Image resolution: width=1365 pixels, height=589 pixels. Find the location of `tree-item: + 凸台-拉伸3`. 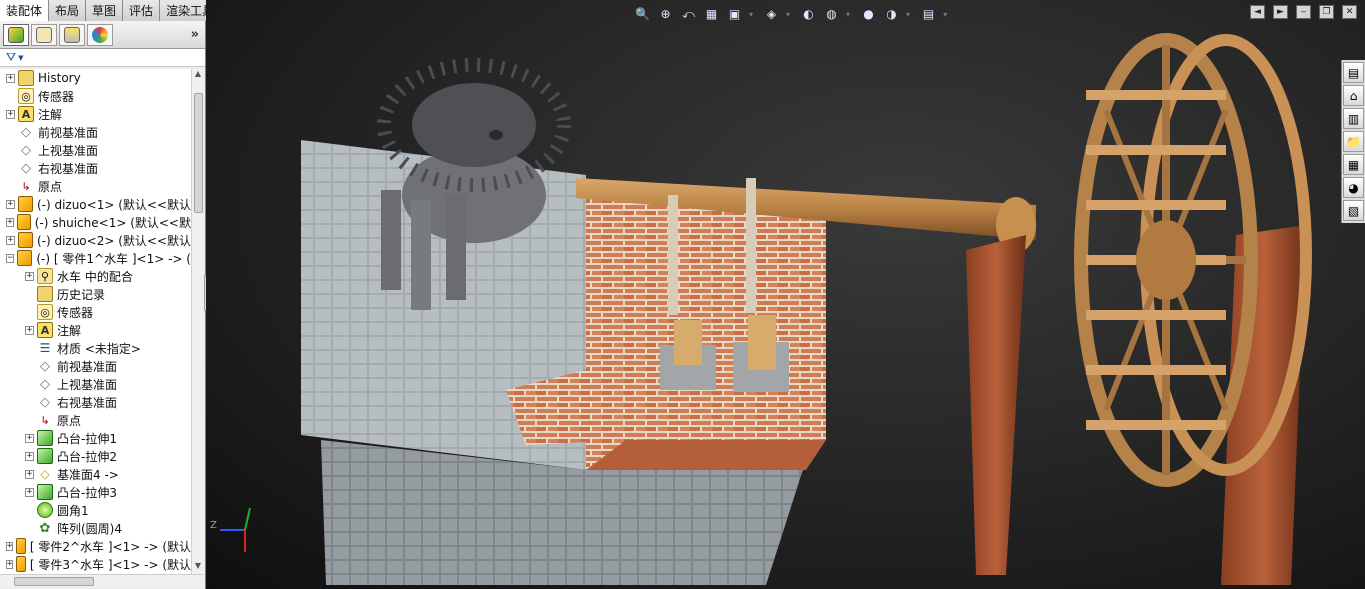

tree-item: + 凸台-拉伸3 is located at coordinates (95, 492).